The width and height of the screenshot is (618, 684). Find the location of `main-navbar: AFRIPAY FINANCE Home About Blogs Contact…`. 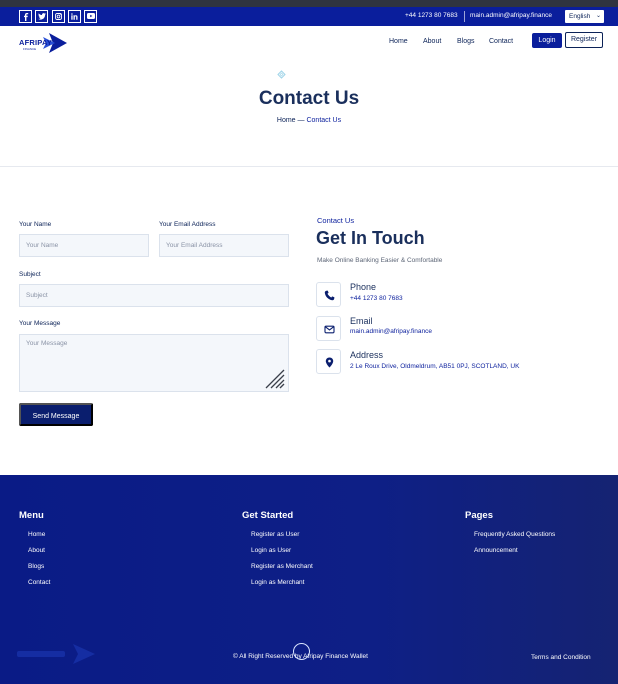

main-navbar: AFRIPAY FINANCE Home About Blogs Contact… is located at coordinates (309, 42).